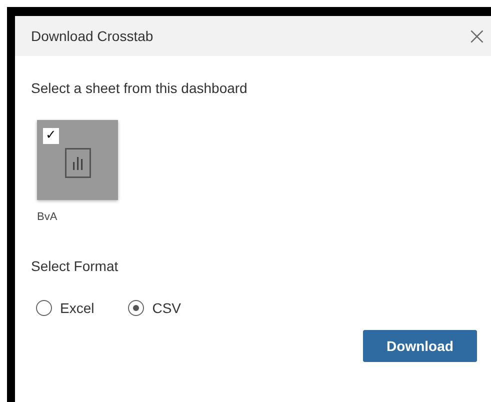  Describe the element at coordinates (476, 36) in the screenshot. I see `close-button: ×` at that location.